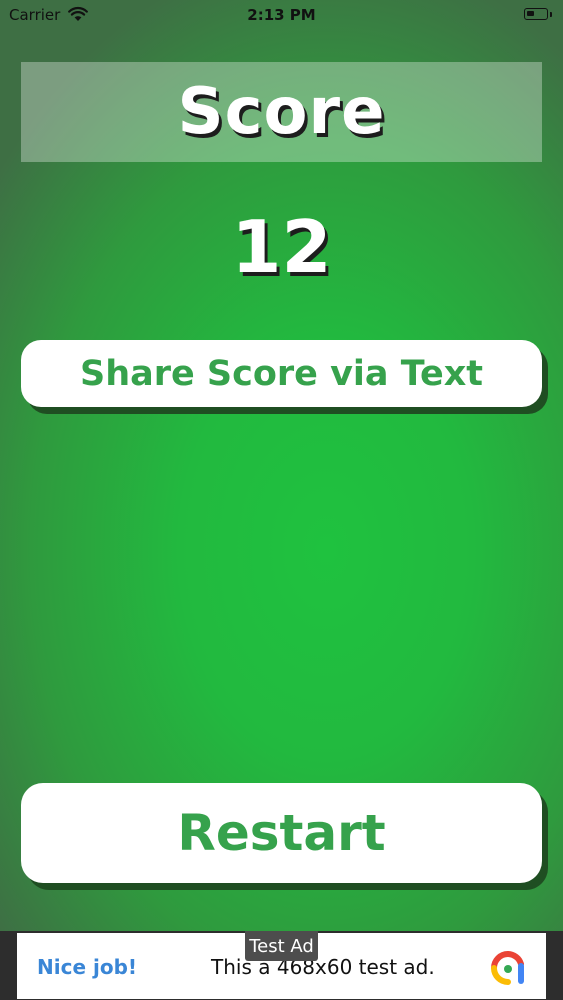 This screenshot has width=563, height=1000. What do you see at coordinates (538, 14) in the screenshot?
I see `battery-icon` at bounding box center [538, 14].